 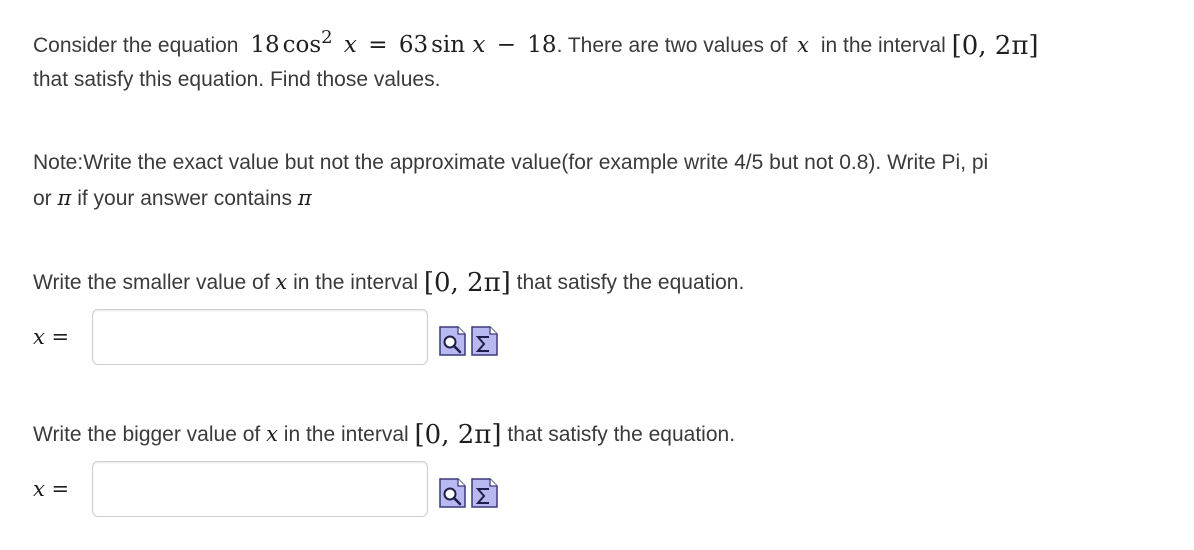 What do you see at coordinates (467, 283) in the screenshot?
I see `question1-interval: [0, 2π]` at bounding box center [467, 283].